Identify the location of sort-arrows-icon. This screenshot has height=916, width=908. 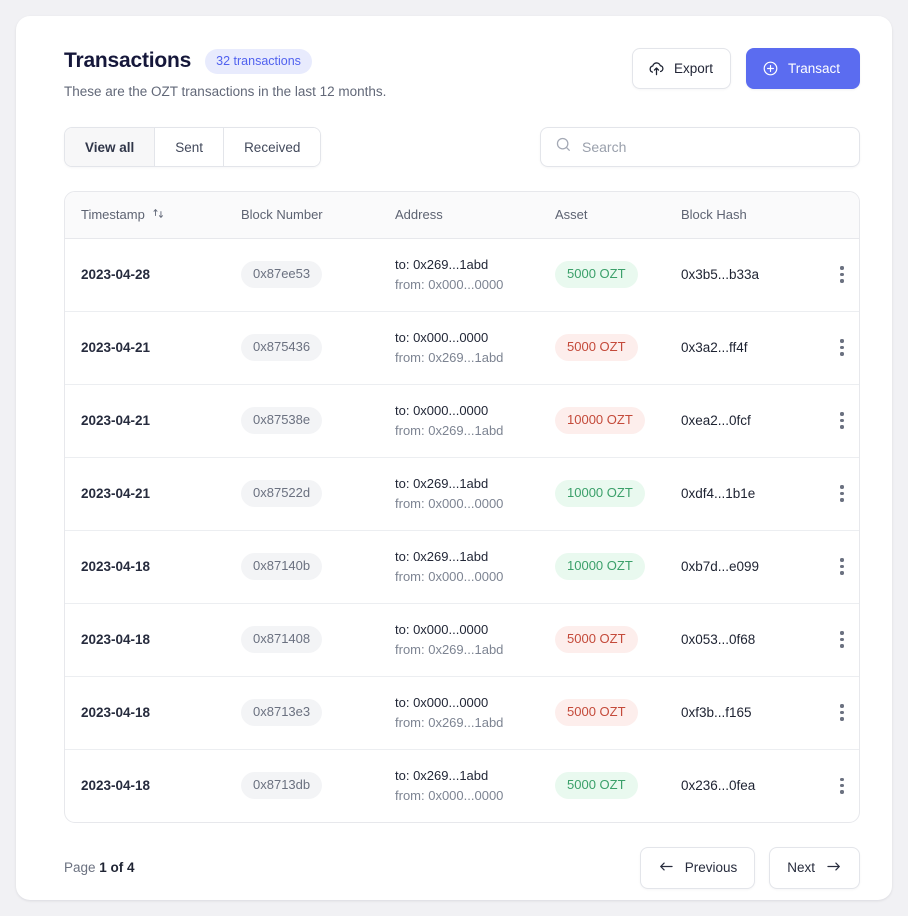
(158, 215).